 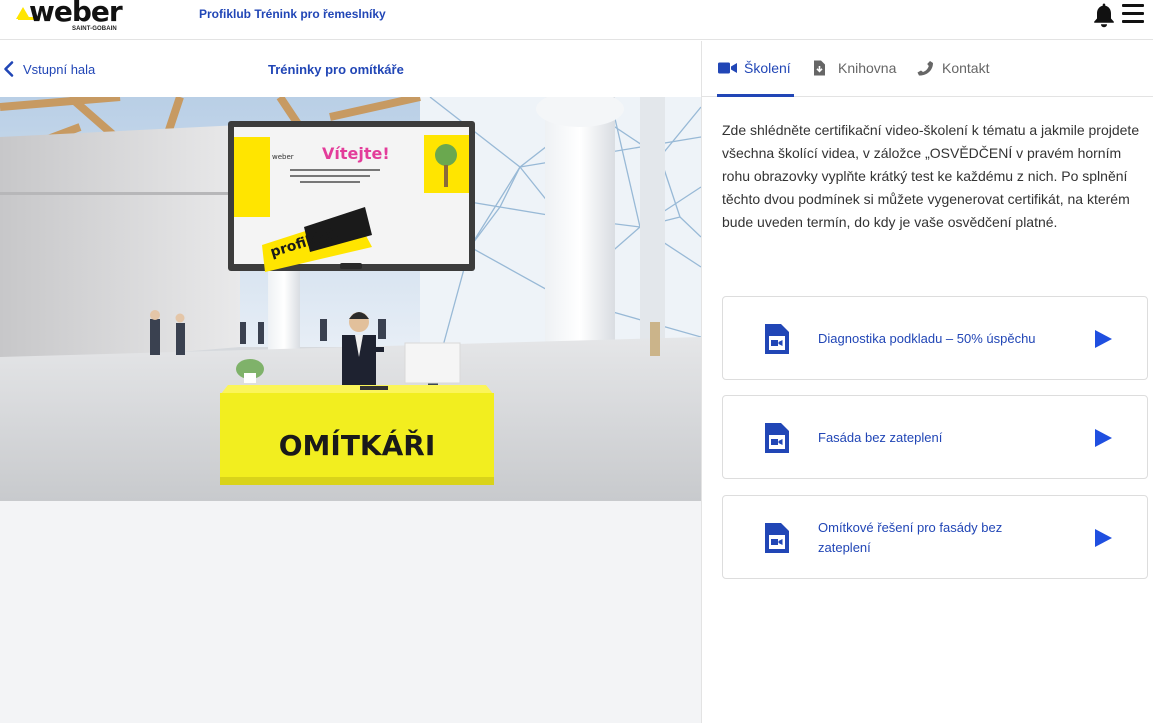 What do you see at coordinates (1133, 15) in the screenshot?
I see `hamburger-menu-icon` at bounding box center [1133, 15].